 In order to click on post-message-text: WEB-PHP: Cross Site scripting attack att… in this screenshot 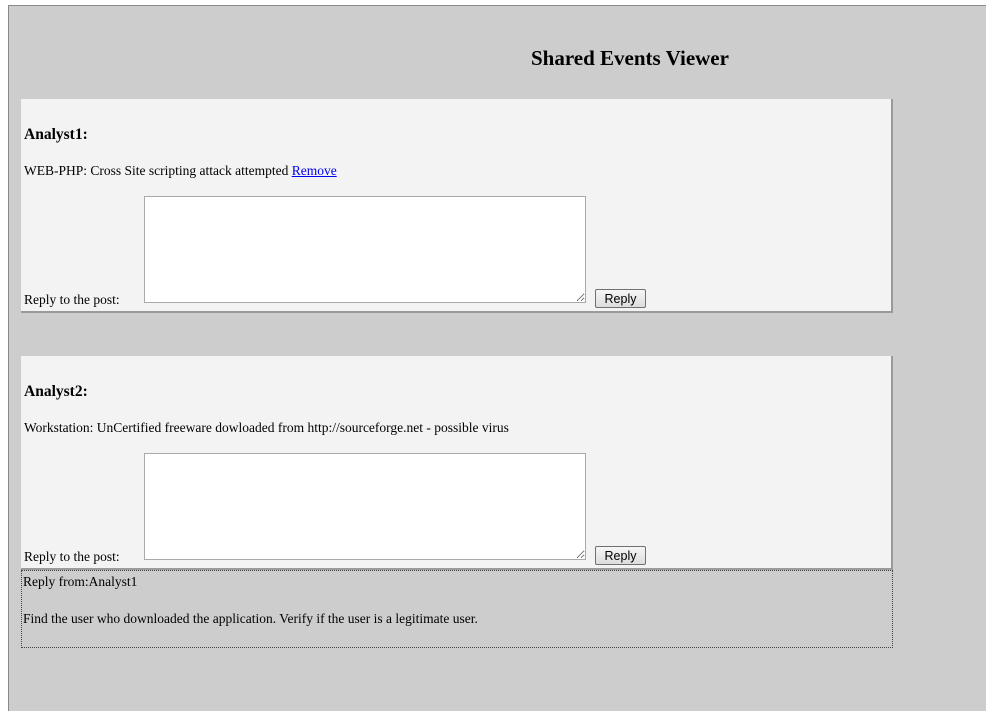, I will do `click(156, 170)`.